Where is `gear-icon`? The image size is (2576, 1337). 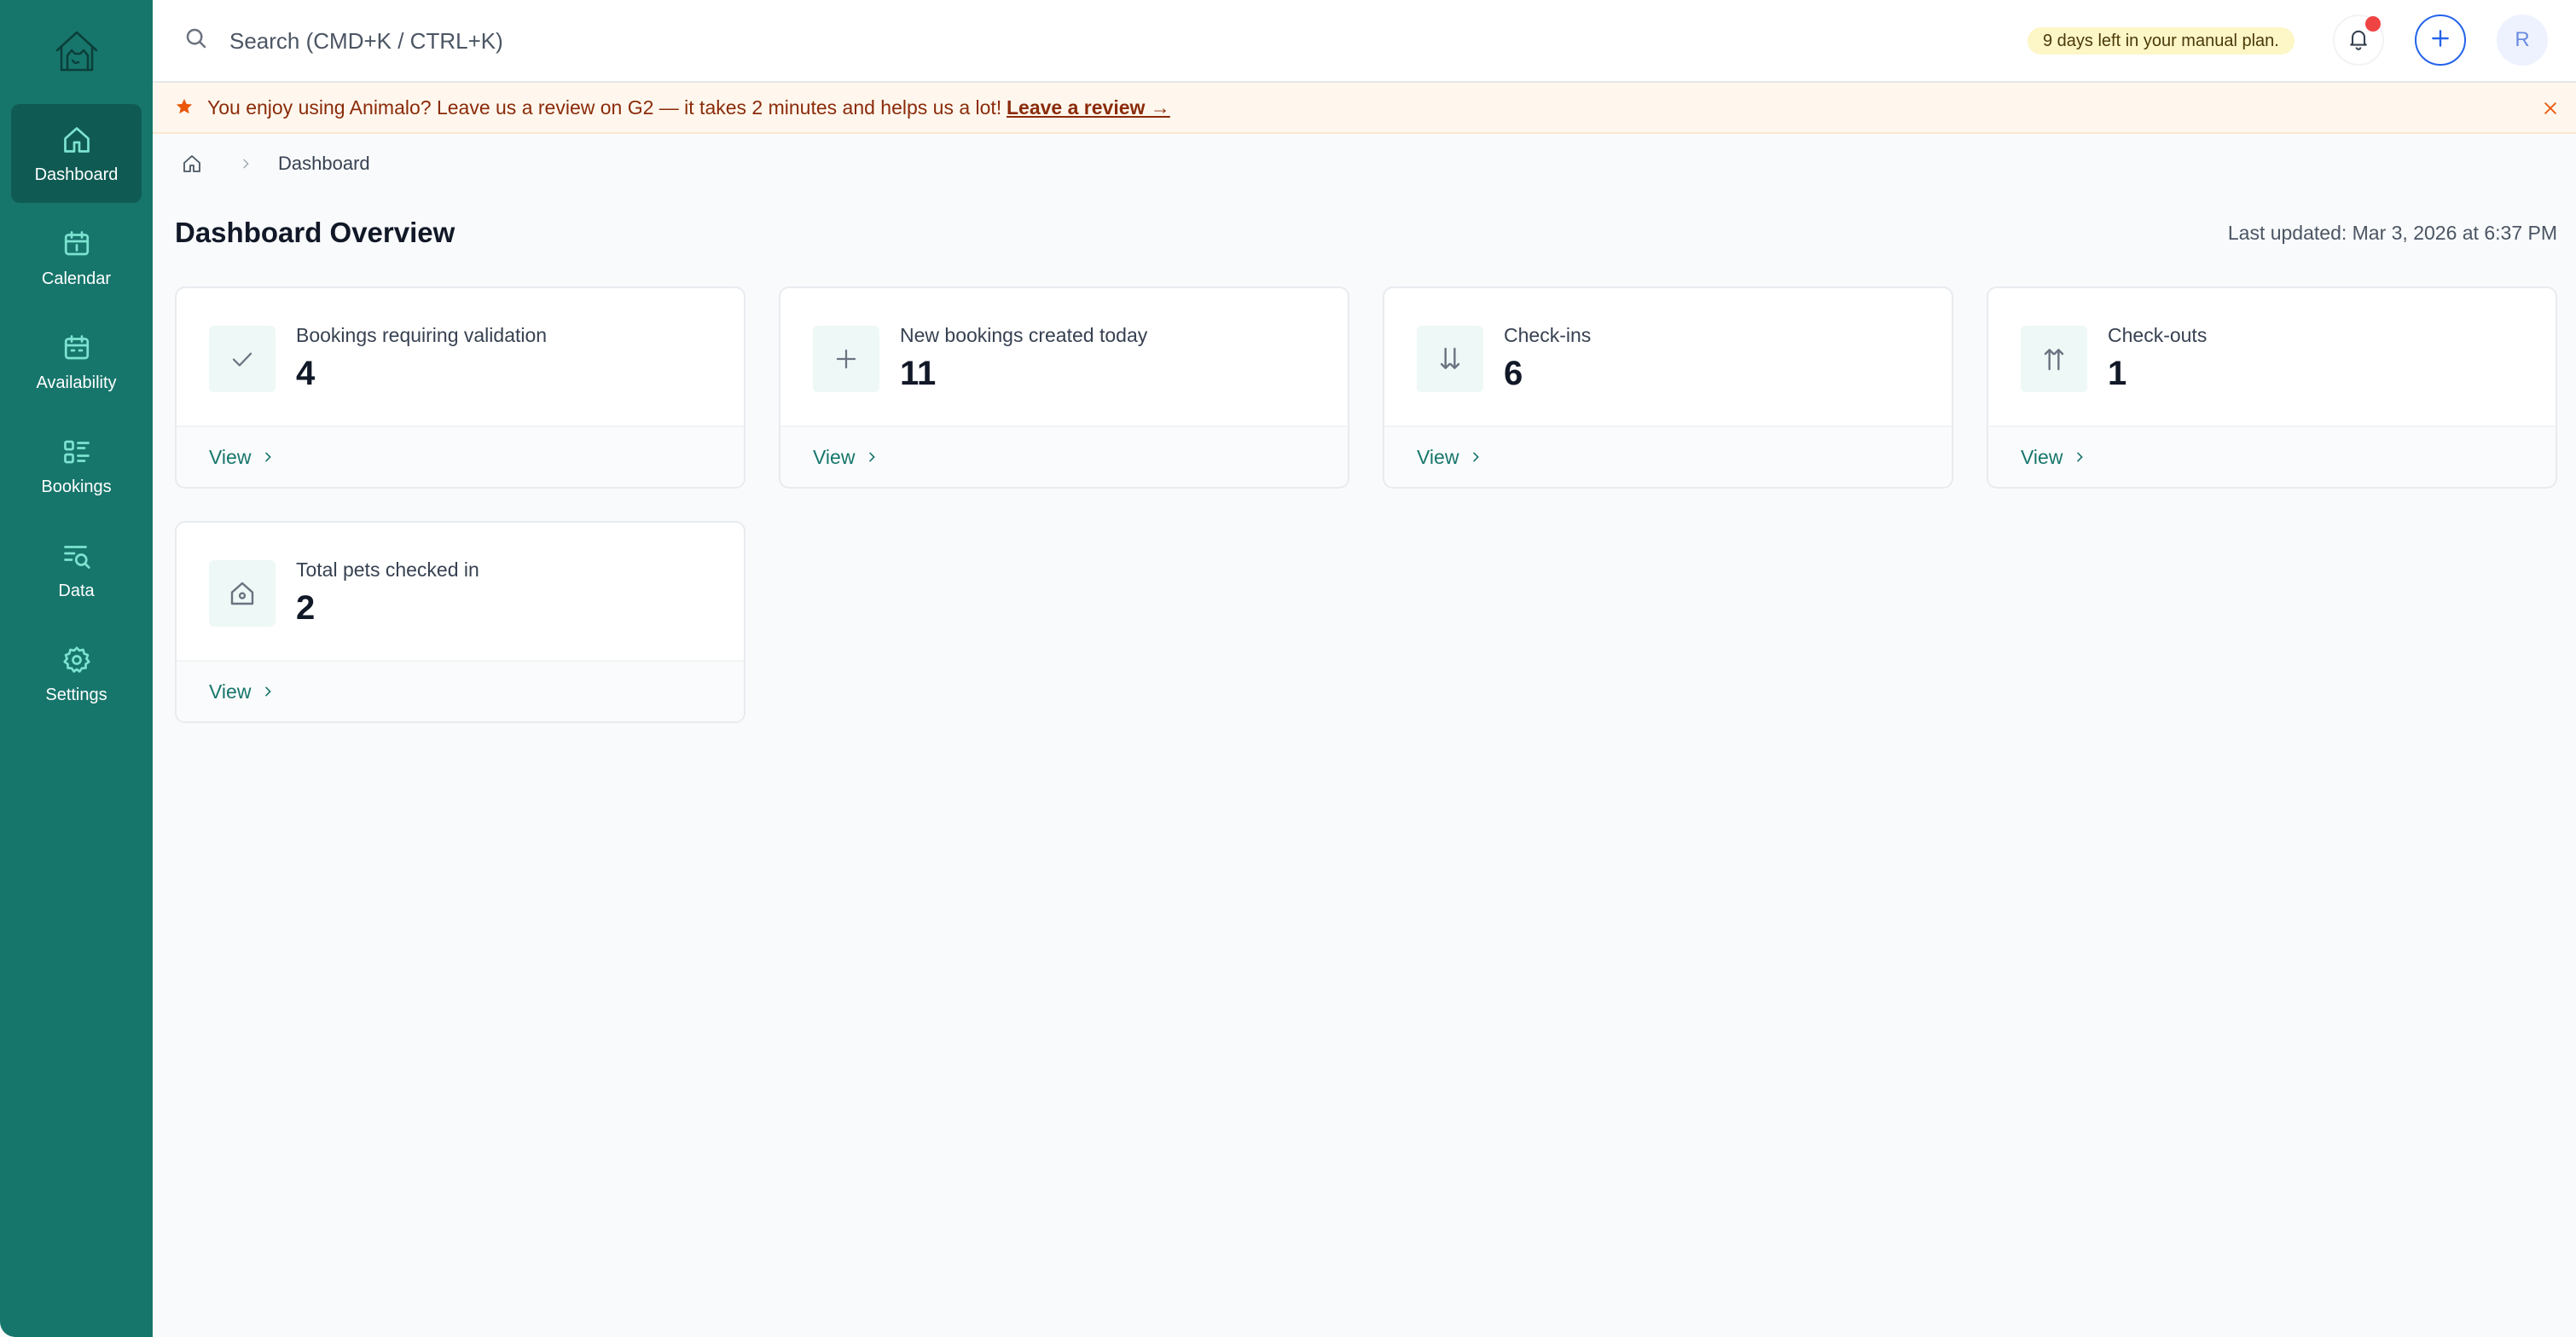
gear-icon is located at coordinates (77, 660).